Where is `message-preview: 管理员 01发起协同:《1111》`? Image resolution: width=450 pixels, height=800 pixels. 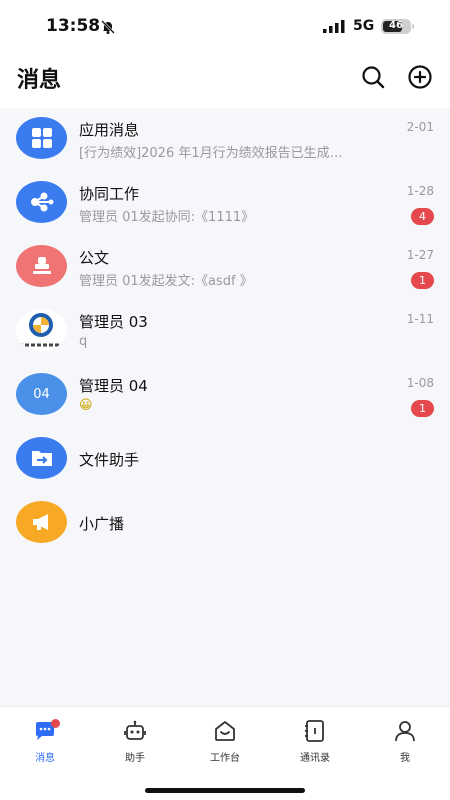
message-preview: 管理员 01发起协同:《1111》 is located at coordinates (167, 217).